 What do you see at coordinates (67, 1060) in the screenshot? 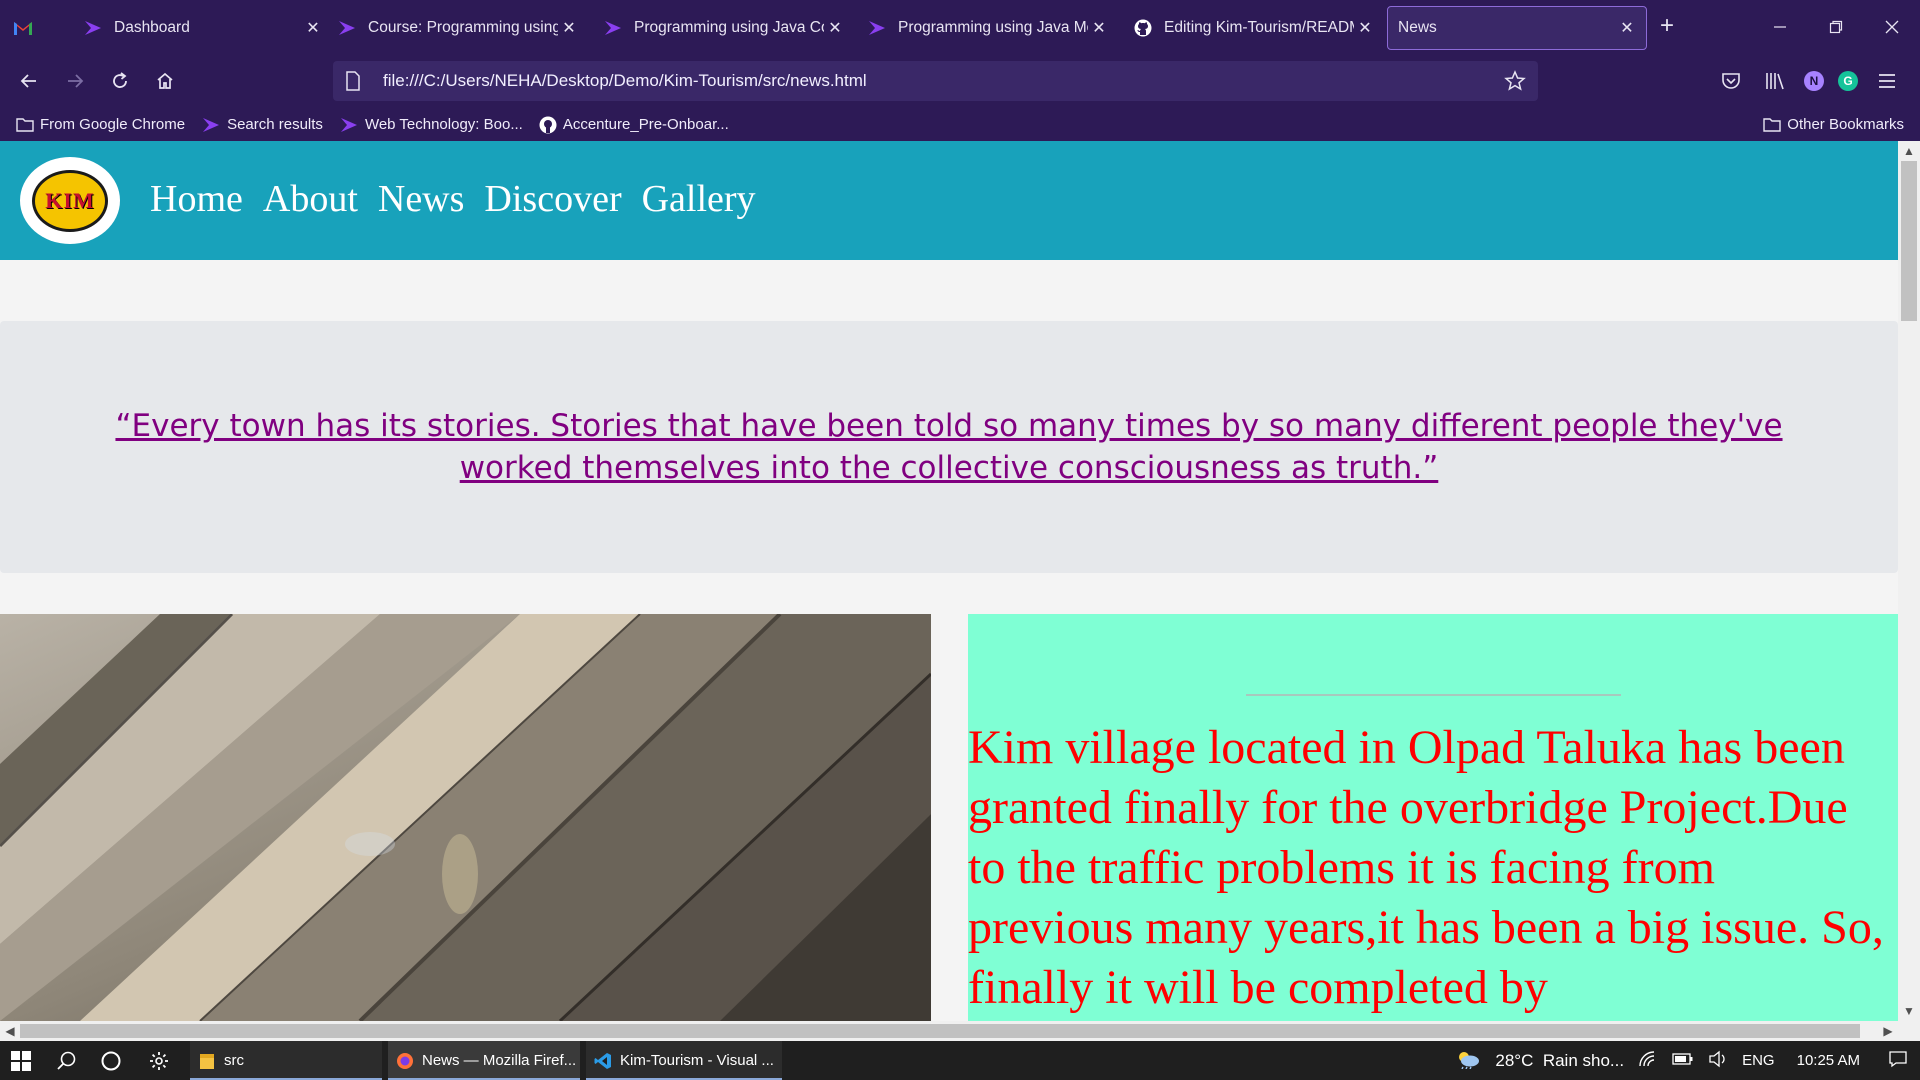
I see `search-icon` at bounding box center [67, 1060].